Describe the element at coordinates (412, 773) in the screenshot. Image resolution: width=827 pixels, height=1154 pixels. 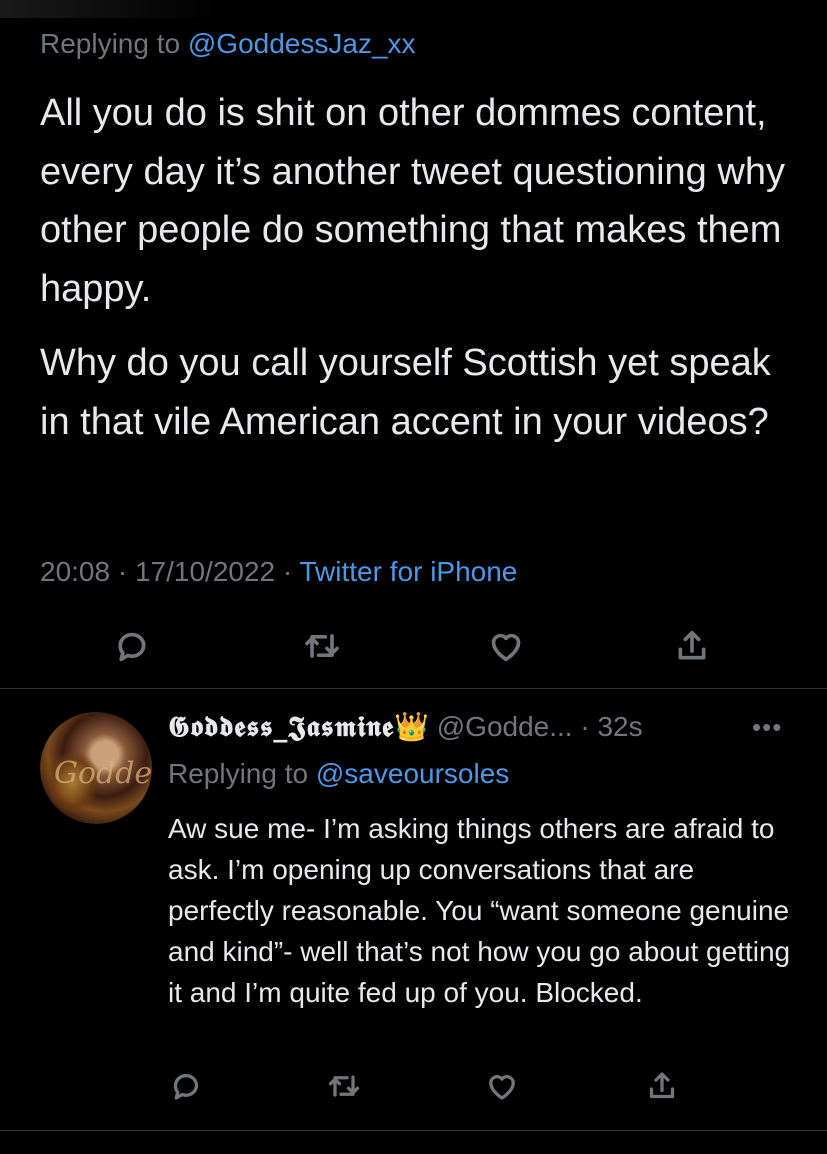
I see `replying-to-handle: @saveoursoles` at that location.